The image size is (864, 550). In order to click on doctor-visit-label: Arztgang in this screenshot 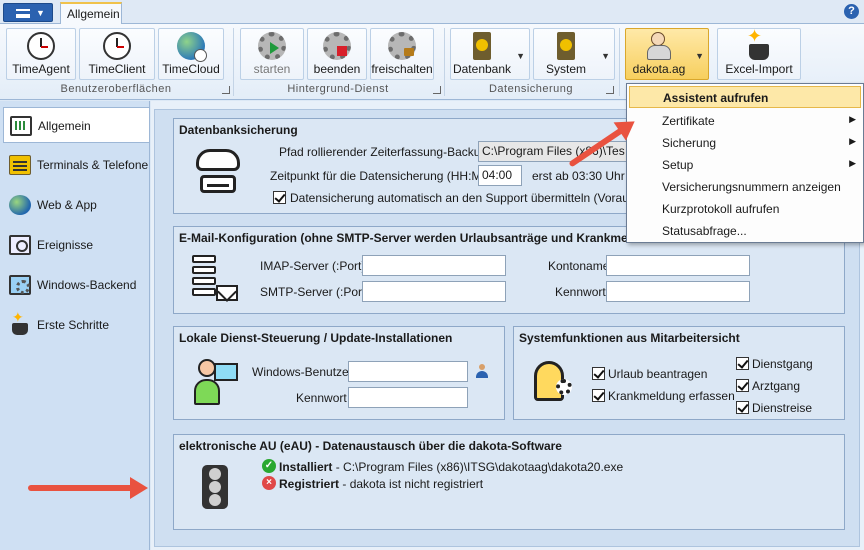, I will do `click(776, 386)`.